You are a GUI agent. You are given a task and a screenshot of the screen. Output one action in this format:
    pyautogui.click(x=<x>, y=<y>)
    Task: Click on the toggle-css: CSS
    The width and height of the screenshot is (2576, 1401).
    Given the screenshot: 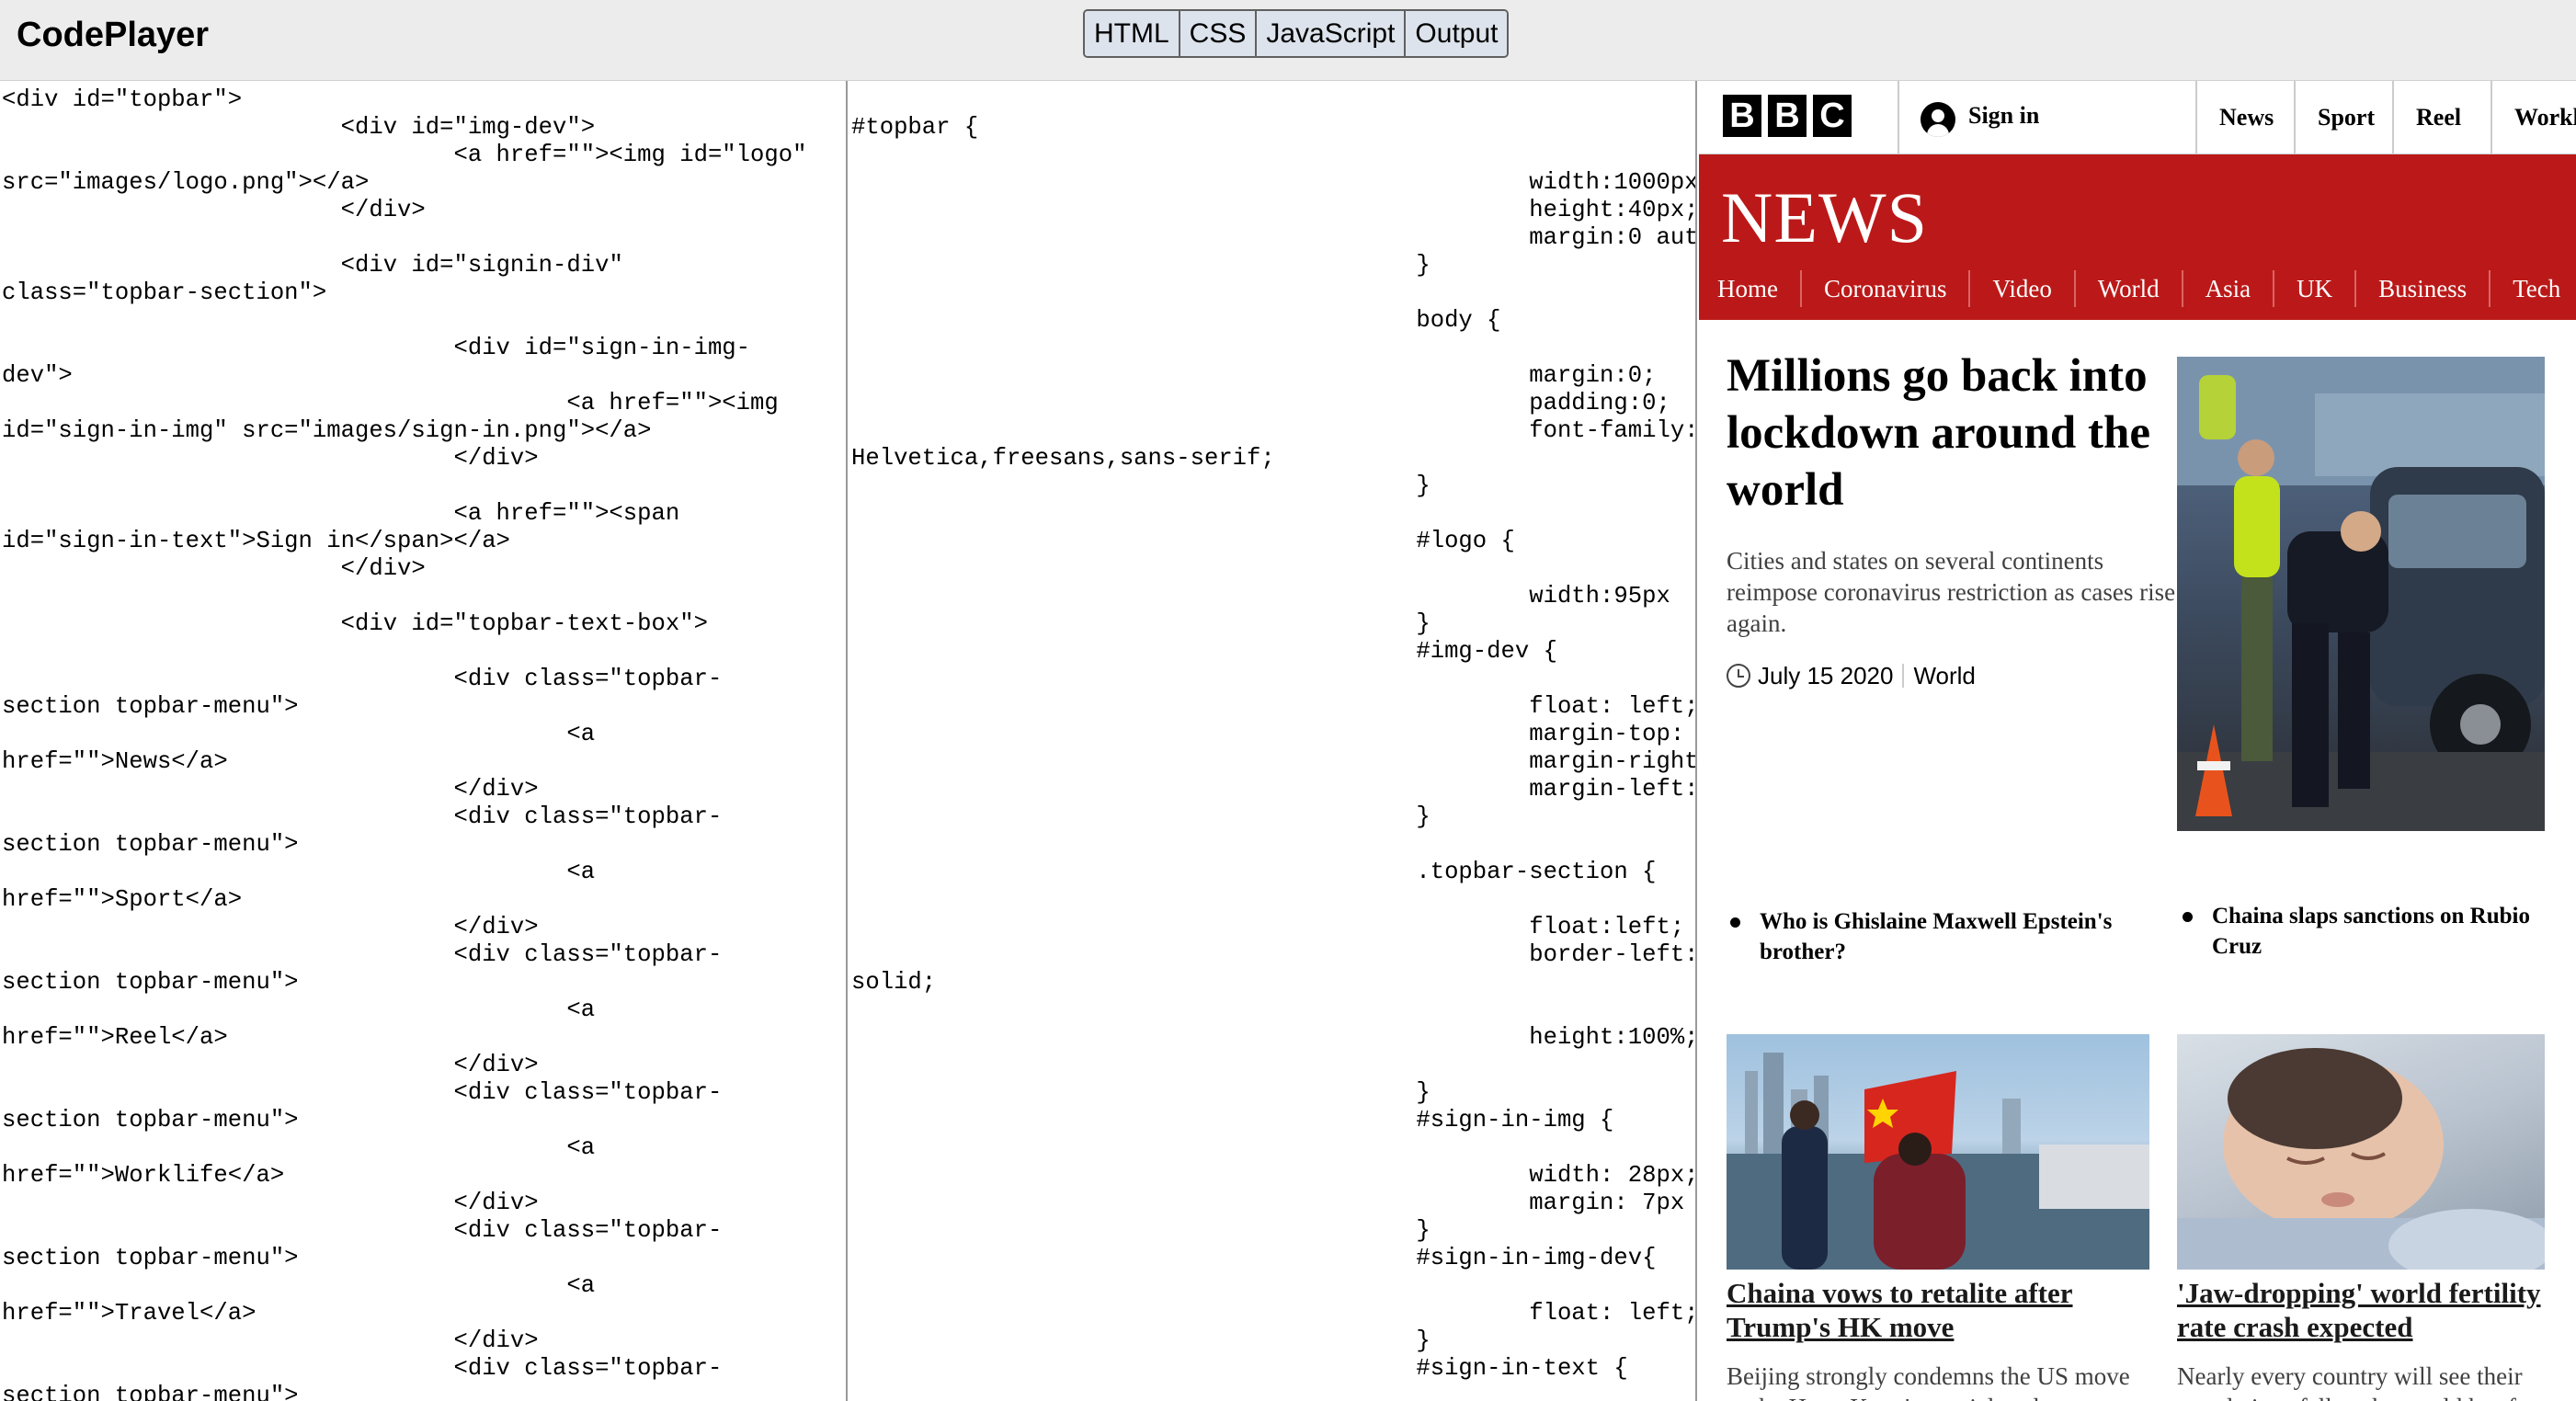 What is the action you would take?
    pyautogui.click(x=1219, y=33)
    